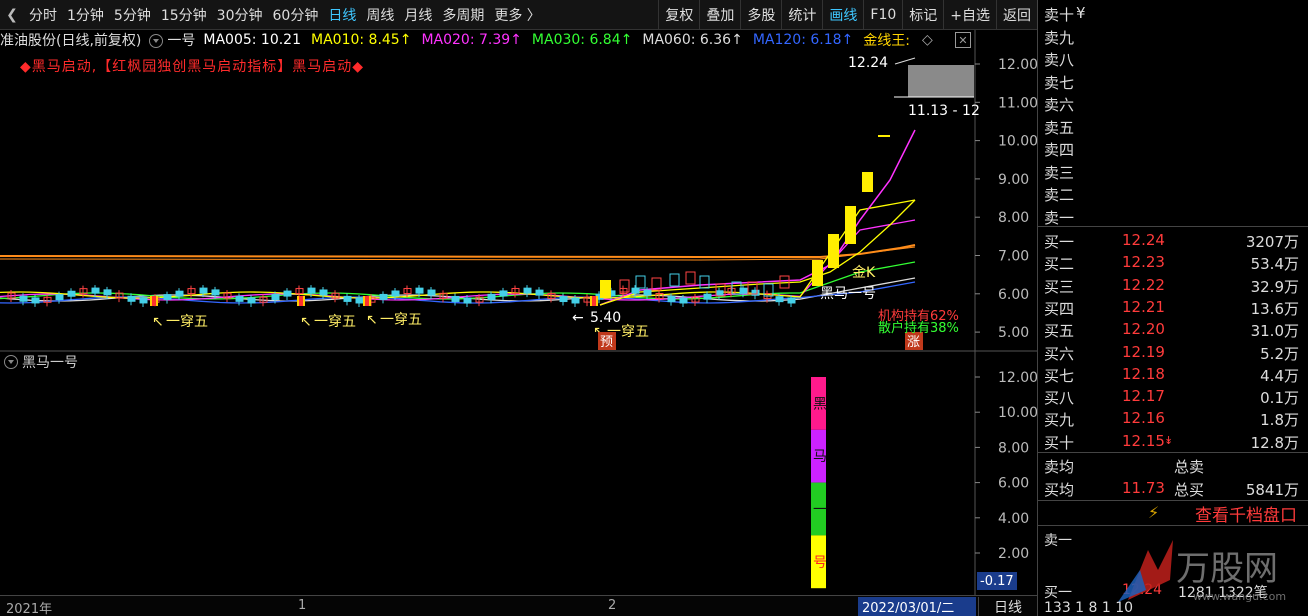  What do you see at coordinates (1173, 58) in the screenshot?
I see `sell-row: 卖八` at bounding box center [1173, 58].